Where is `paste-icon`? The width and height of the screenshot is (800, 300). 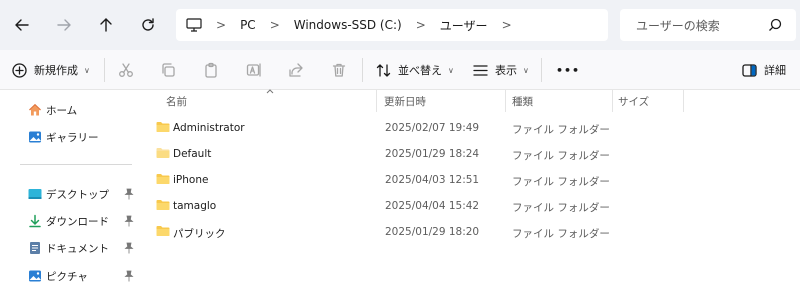 paste-icon is located at coordinates (211, 70).